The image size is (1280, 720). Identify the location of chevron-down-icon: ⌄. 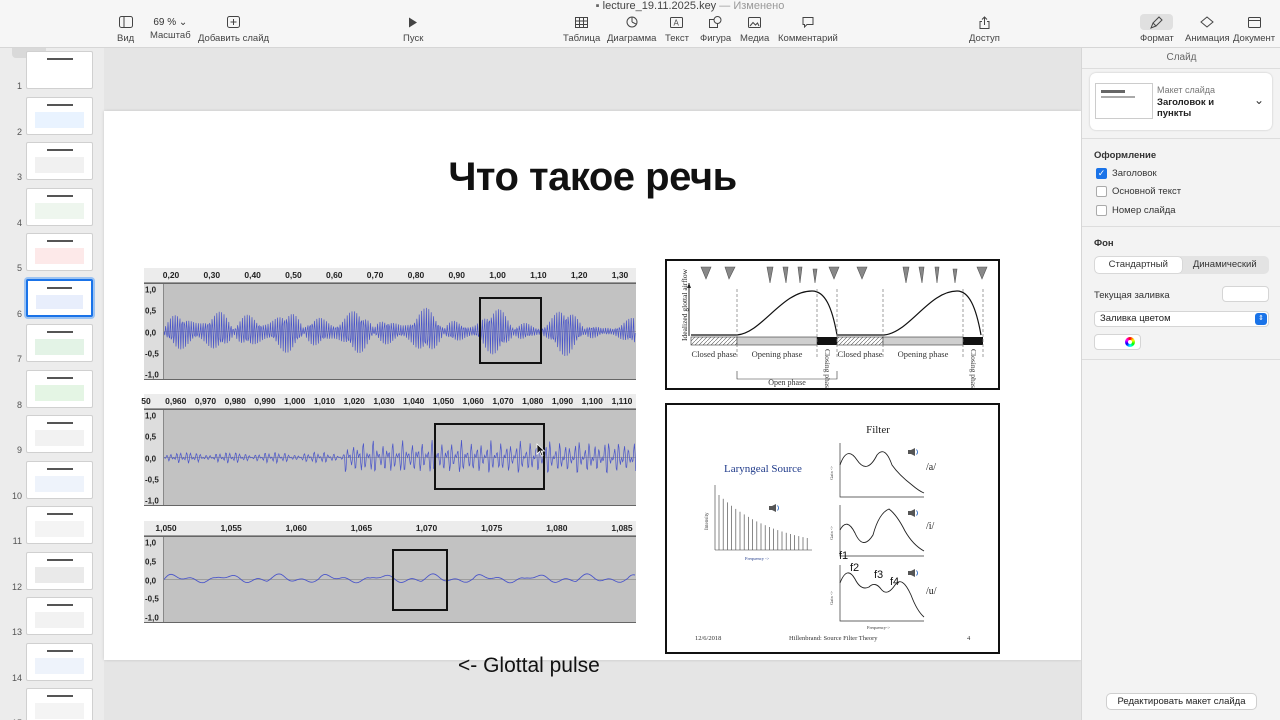
(183, 22).